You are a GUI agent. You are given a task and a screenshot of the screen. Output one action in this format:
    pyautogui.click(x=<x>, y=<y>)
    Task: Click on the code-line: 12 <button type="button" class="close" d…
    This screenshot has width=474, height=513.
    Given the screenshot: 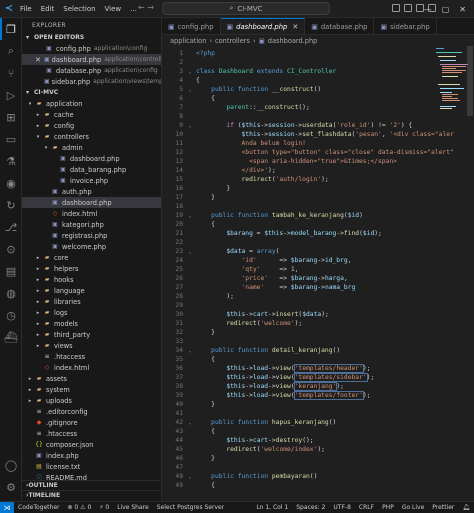 What is the action you would take?
    pyautogui.click(x=307, y=152)
    